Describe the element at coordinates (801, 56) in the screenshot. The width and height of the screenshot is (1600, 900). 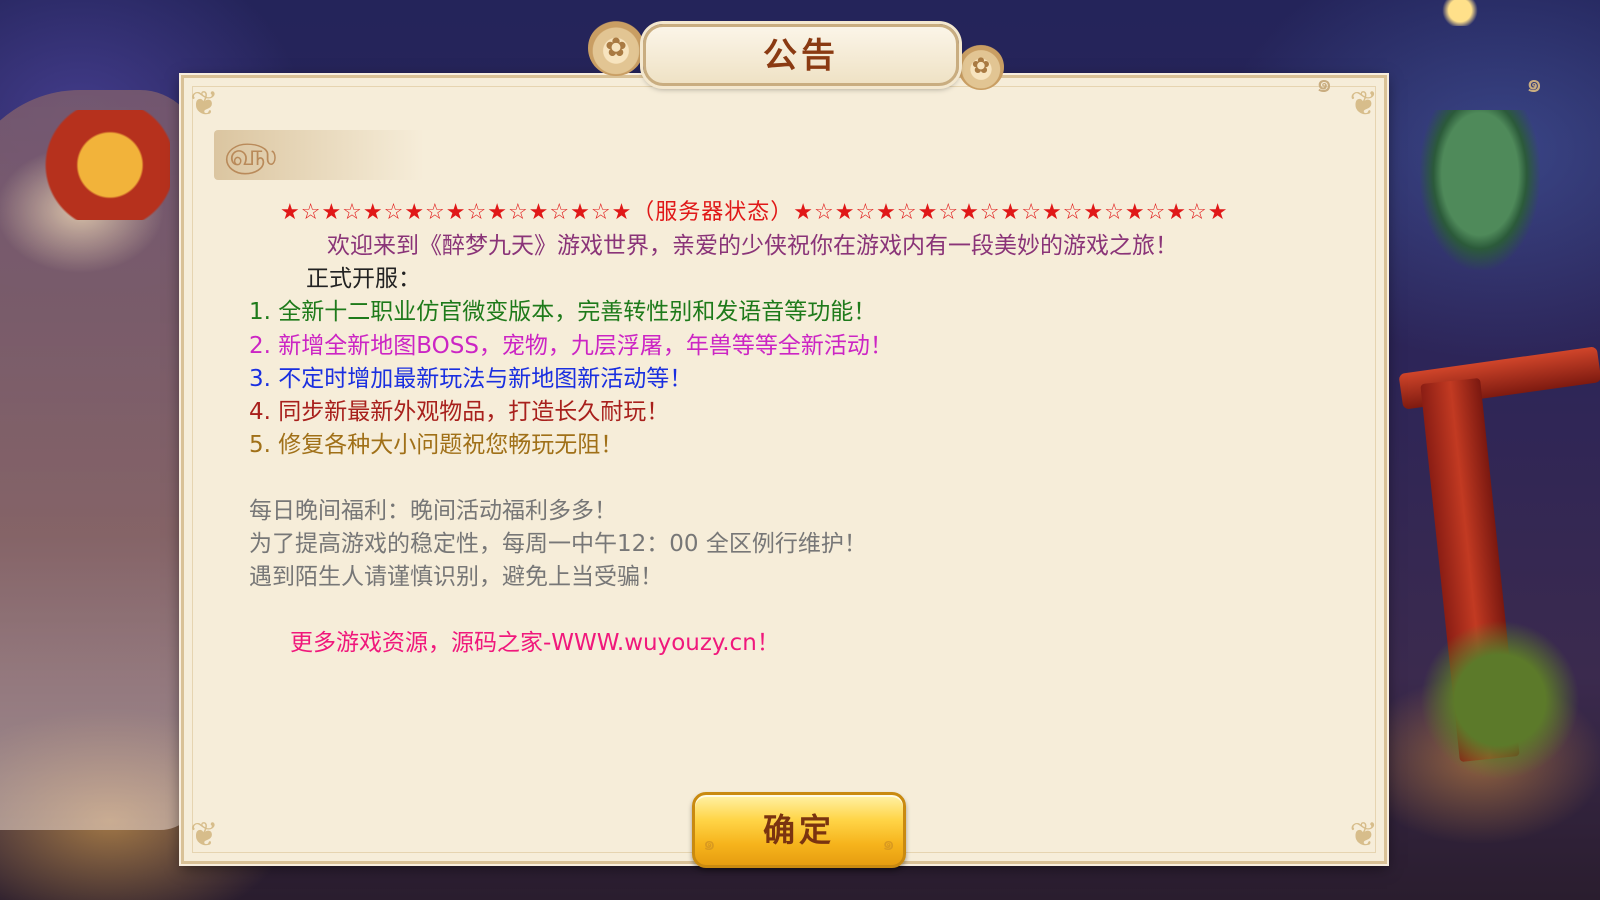
I see `dialog-title: 公告` at that location.